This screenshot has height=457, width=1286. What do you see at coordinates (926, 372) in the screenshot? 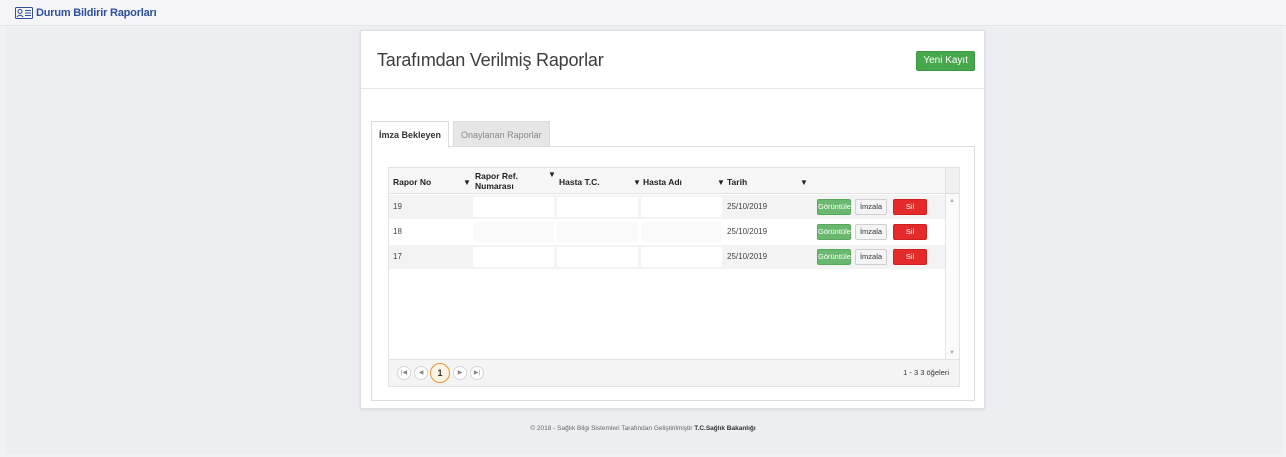
I see `pager-info: 1 - 3 3 öğeleri` at bounding box center [926, 372].